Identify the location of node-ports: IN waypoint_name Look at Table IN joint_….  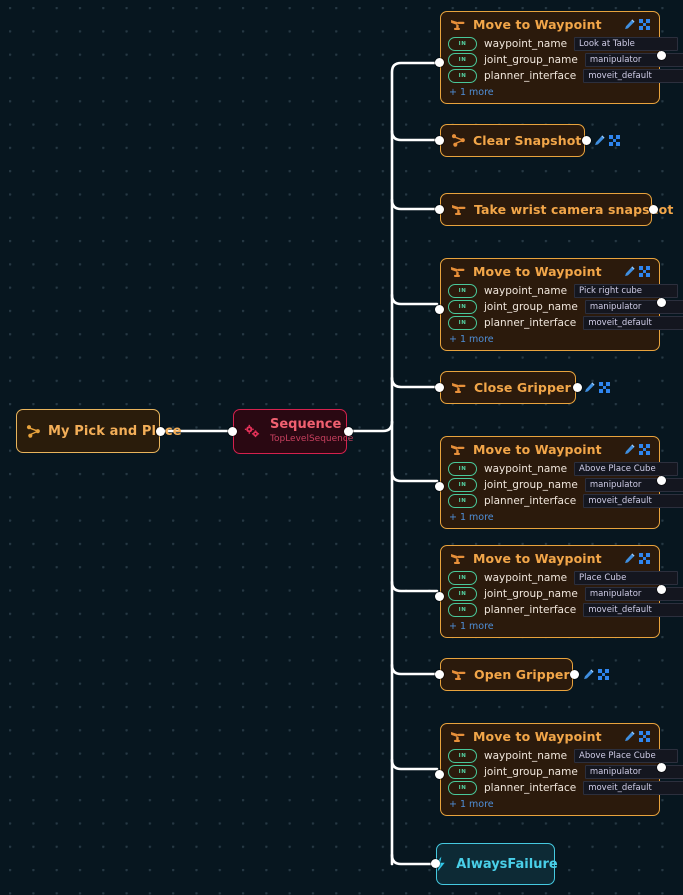
(562, 59).